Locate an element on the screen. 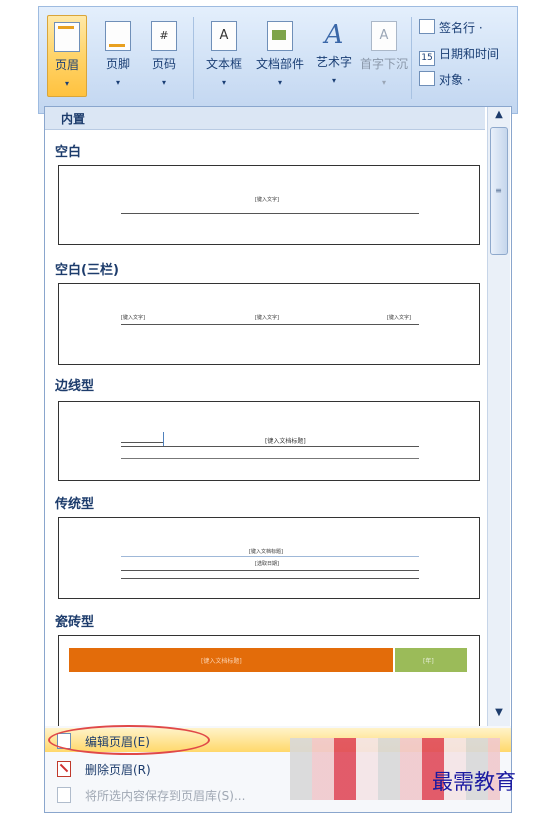 This screenshot has height=816, width=558. text-box-button-label: 文本框 is located at coordinates (223, 64).